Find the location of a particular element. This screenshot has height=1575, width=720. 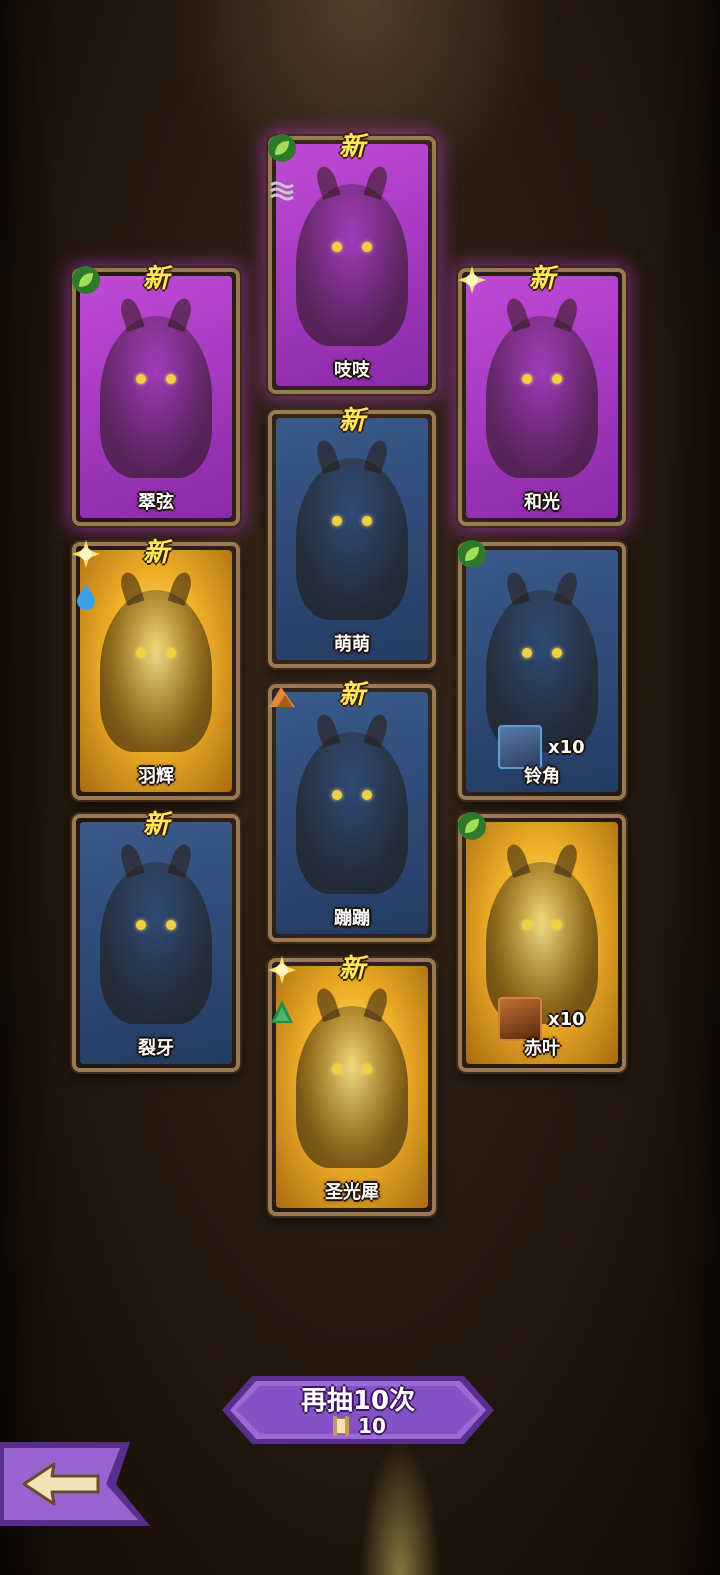

draw-cost: 10 is located at coordinates (358, 1426).